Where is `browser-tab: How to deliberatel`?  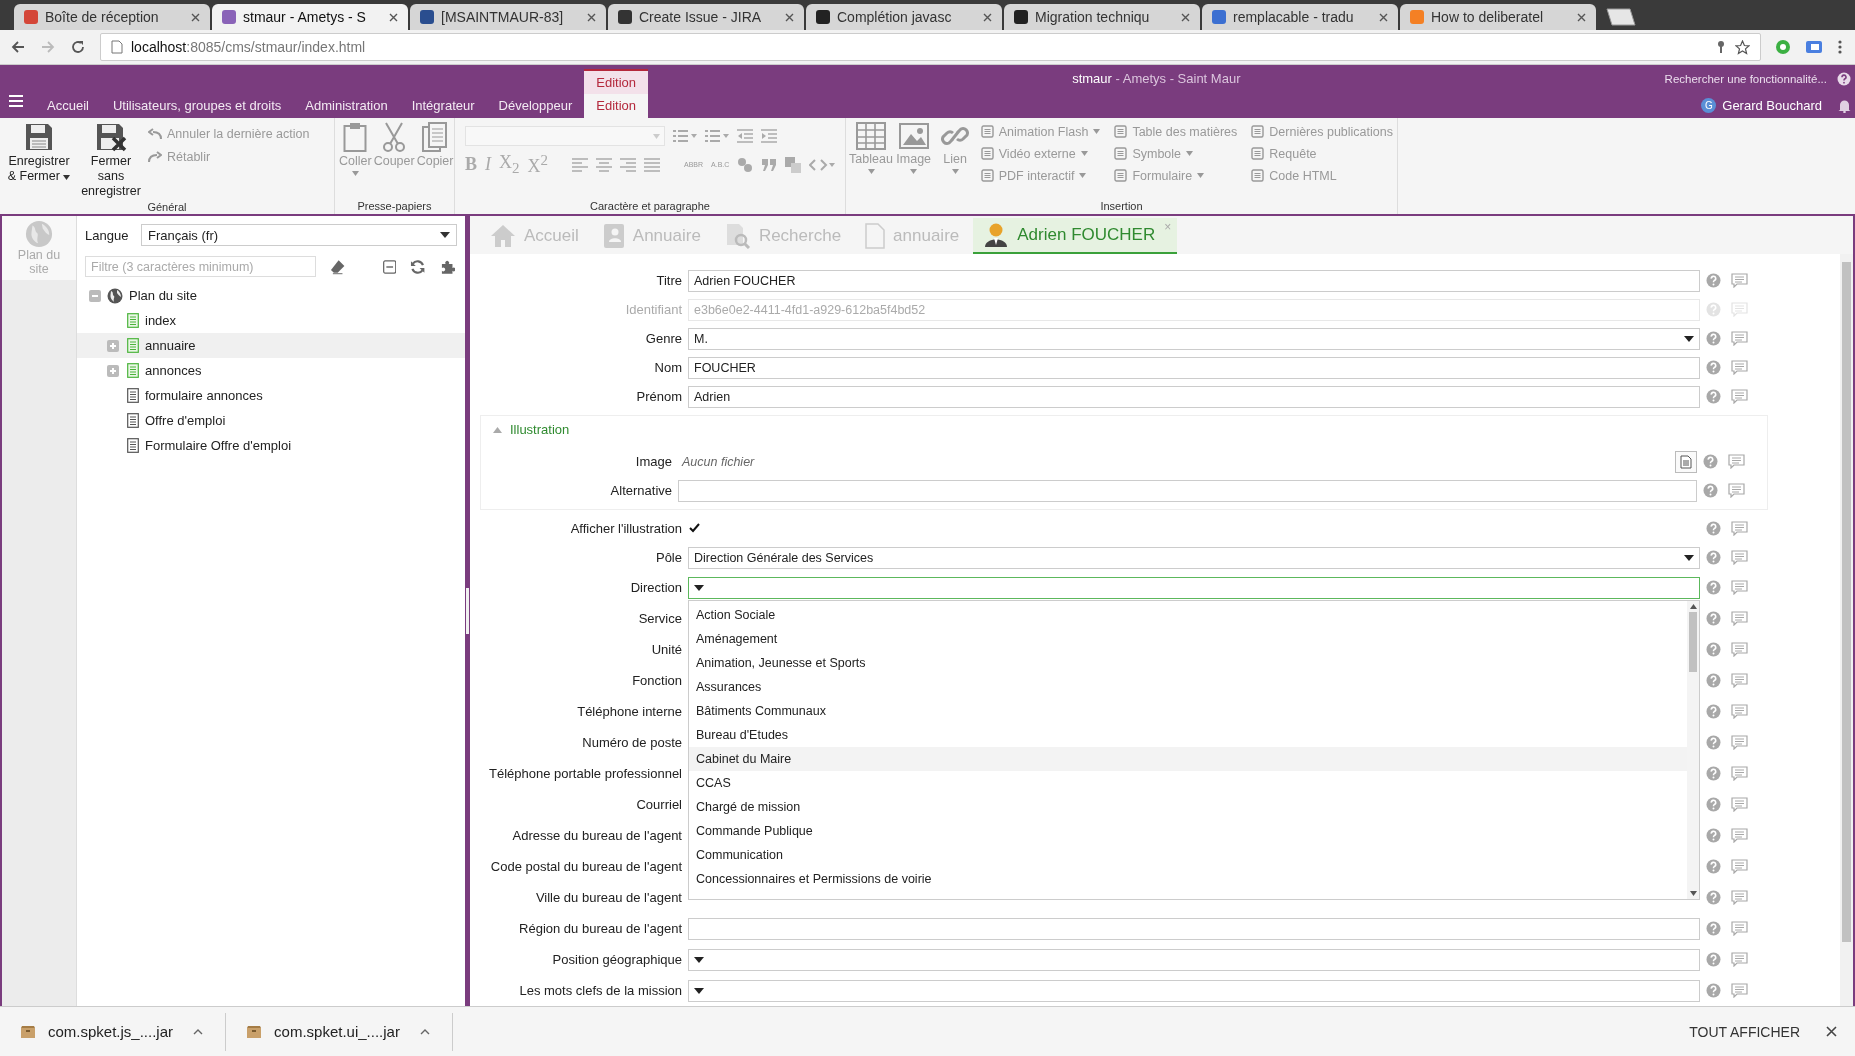 browser-tab: How to deliberatel is located at coordinates (1498, 17).